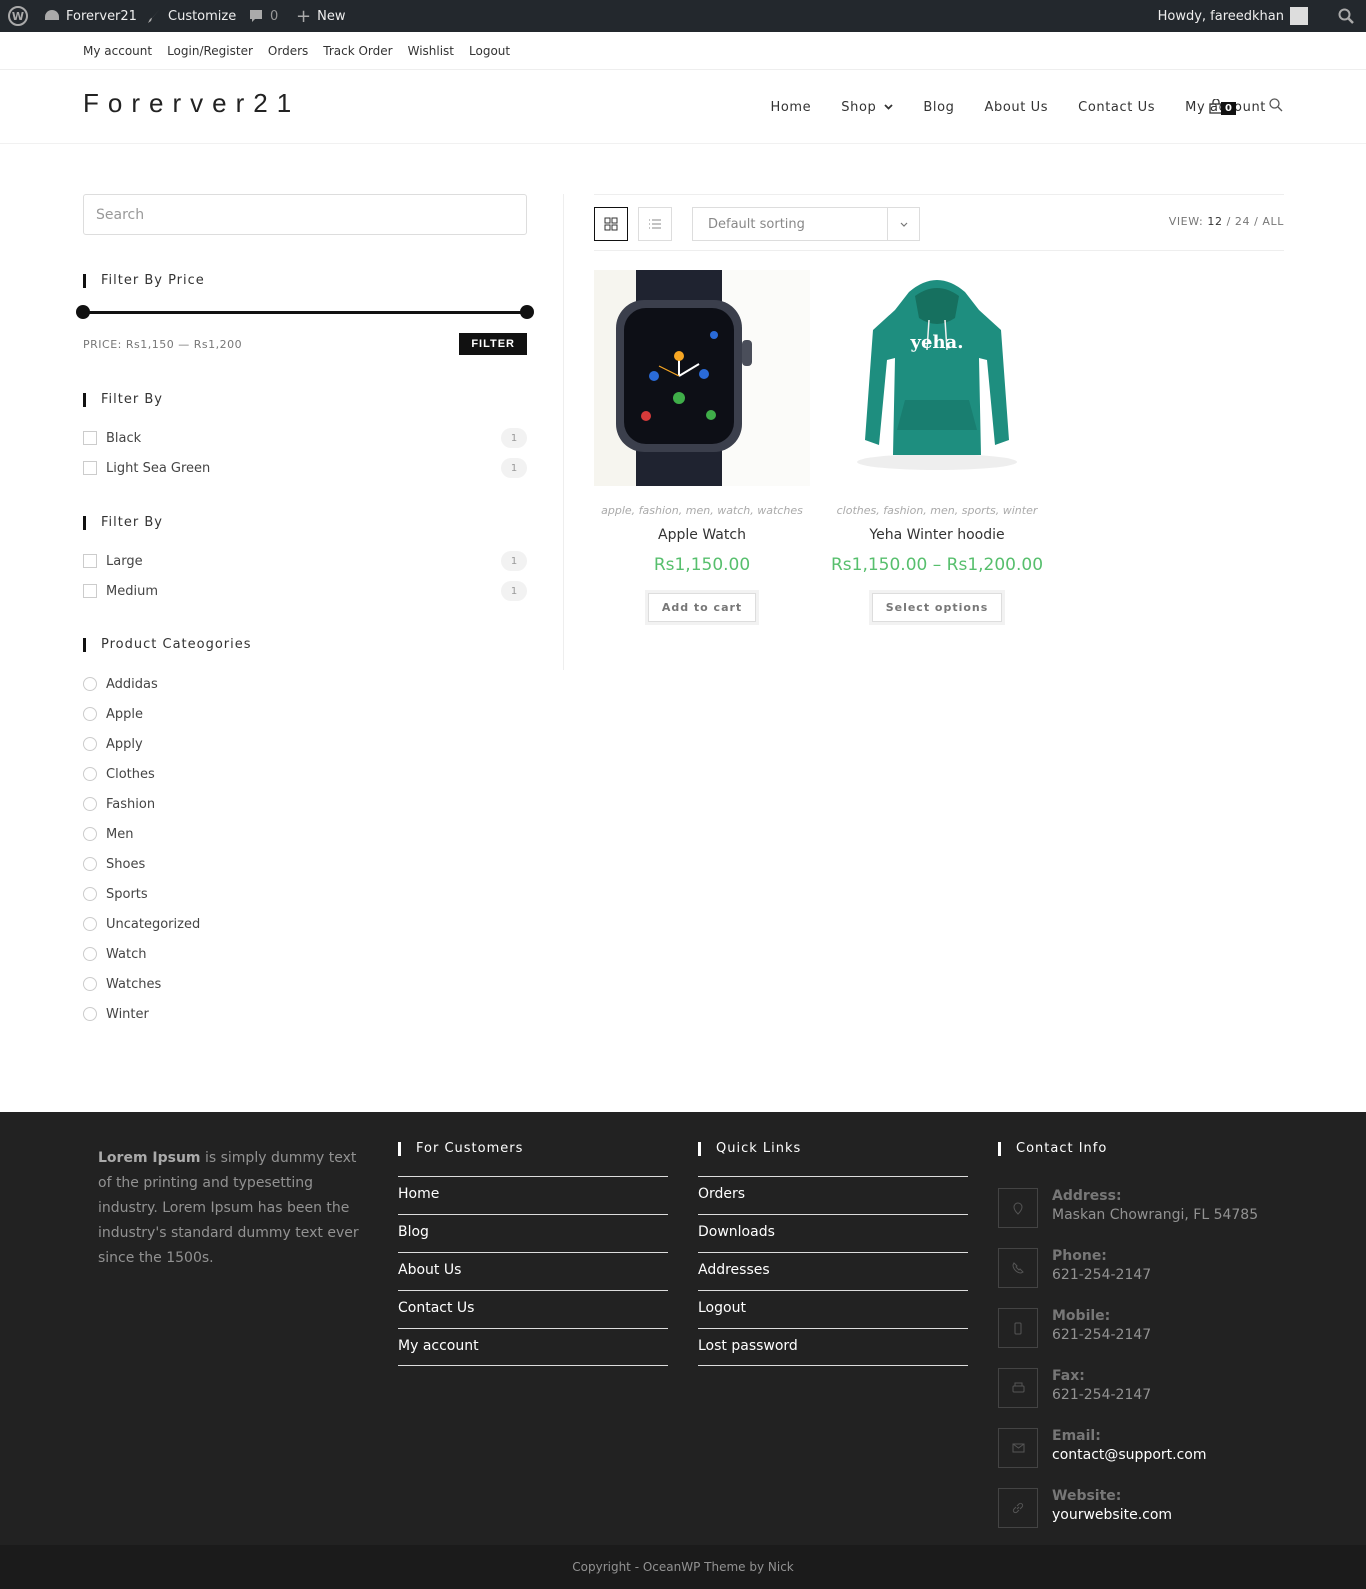 This screenshot has height=1589, width=1366. I want to click on category-item: Watches, so click(305, 984).